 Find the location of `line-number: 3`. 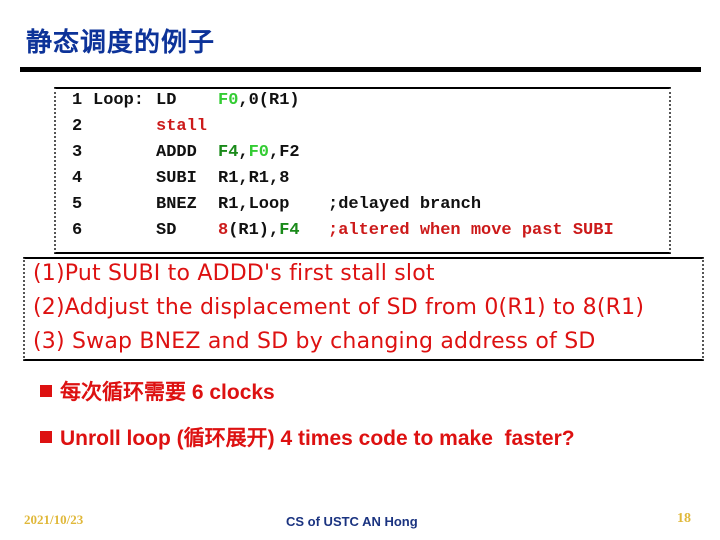

line-number: 3 is located at coordinates (77, 152).